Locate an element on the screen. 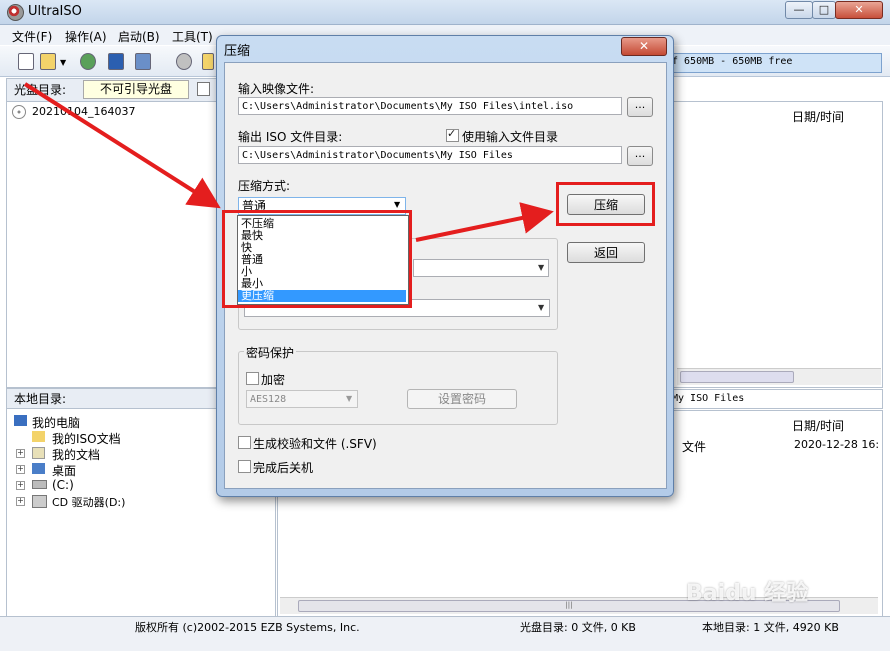 This screenshot has width=890, height=651. arrow-to-dropdown is located at coordinates (122, 145).